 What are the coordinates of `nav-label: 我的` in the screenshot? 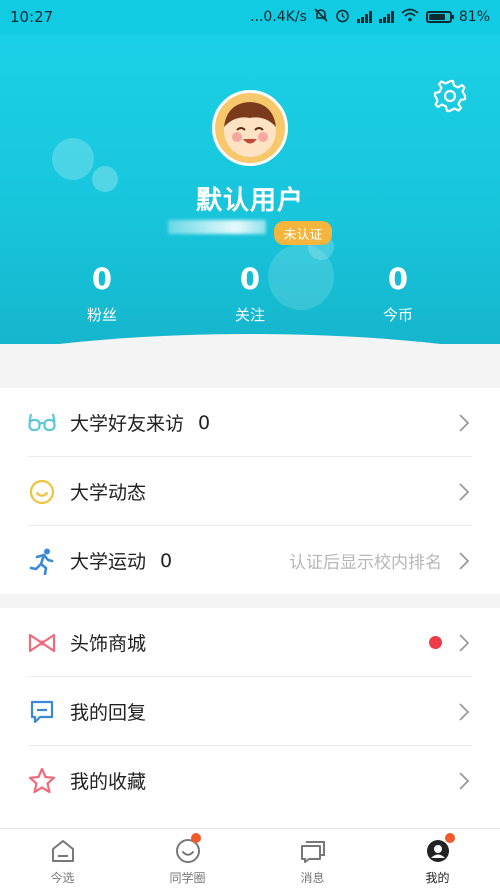 It's located at (437, 878).